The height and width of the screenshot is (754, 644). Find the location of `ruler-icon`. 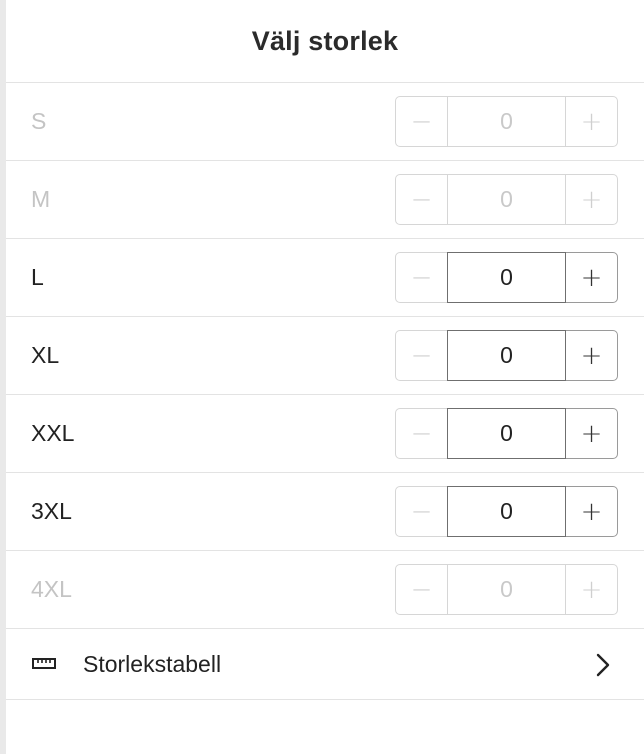

ruler-icon is located at coordinates (44, 663).